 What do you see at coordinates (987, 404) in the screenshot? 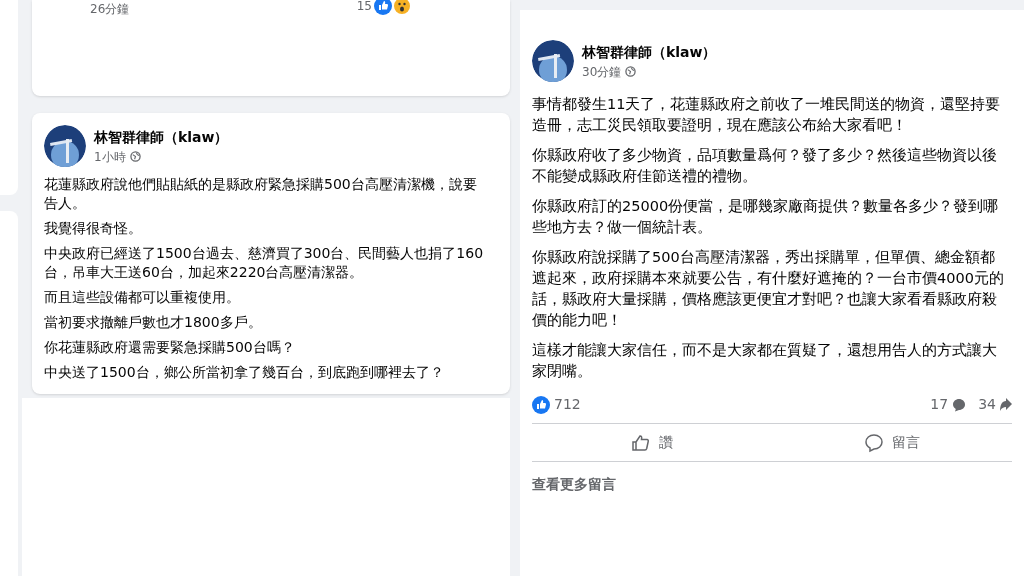
I see `share-count: 34` at bounding box center [987, 404].